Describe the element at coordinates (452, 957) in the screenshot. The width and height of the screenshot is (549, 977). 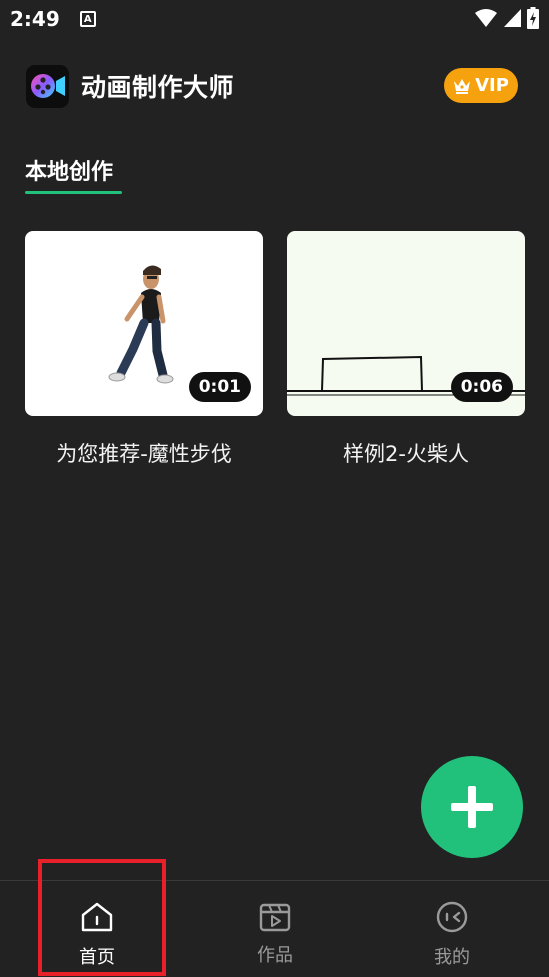
I see `nav-label-mine: 我的` at that location.